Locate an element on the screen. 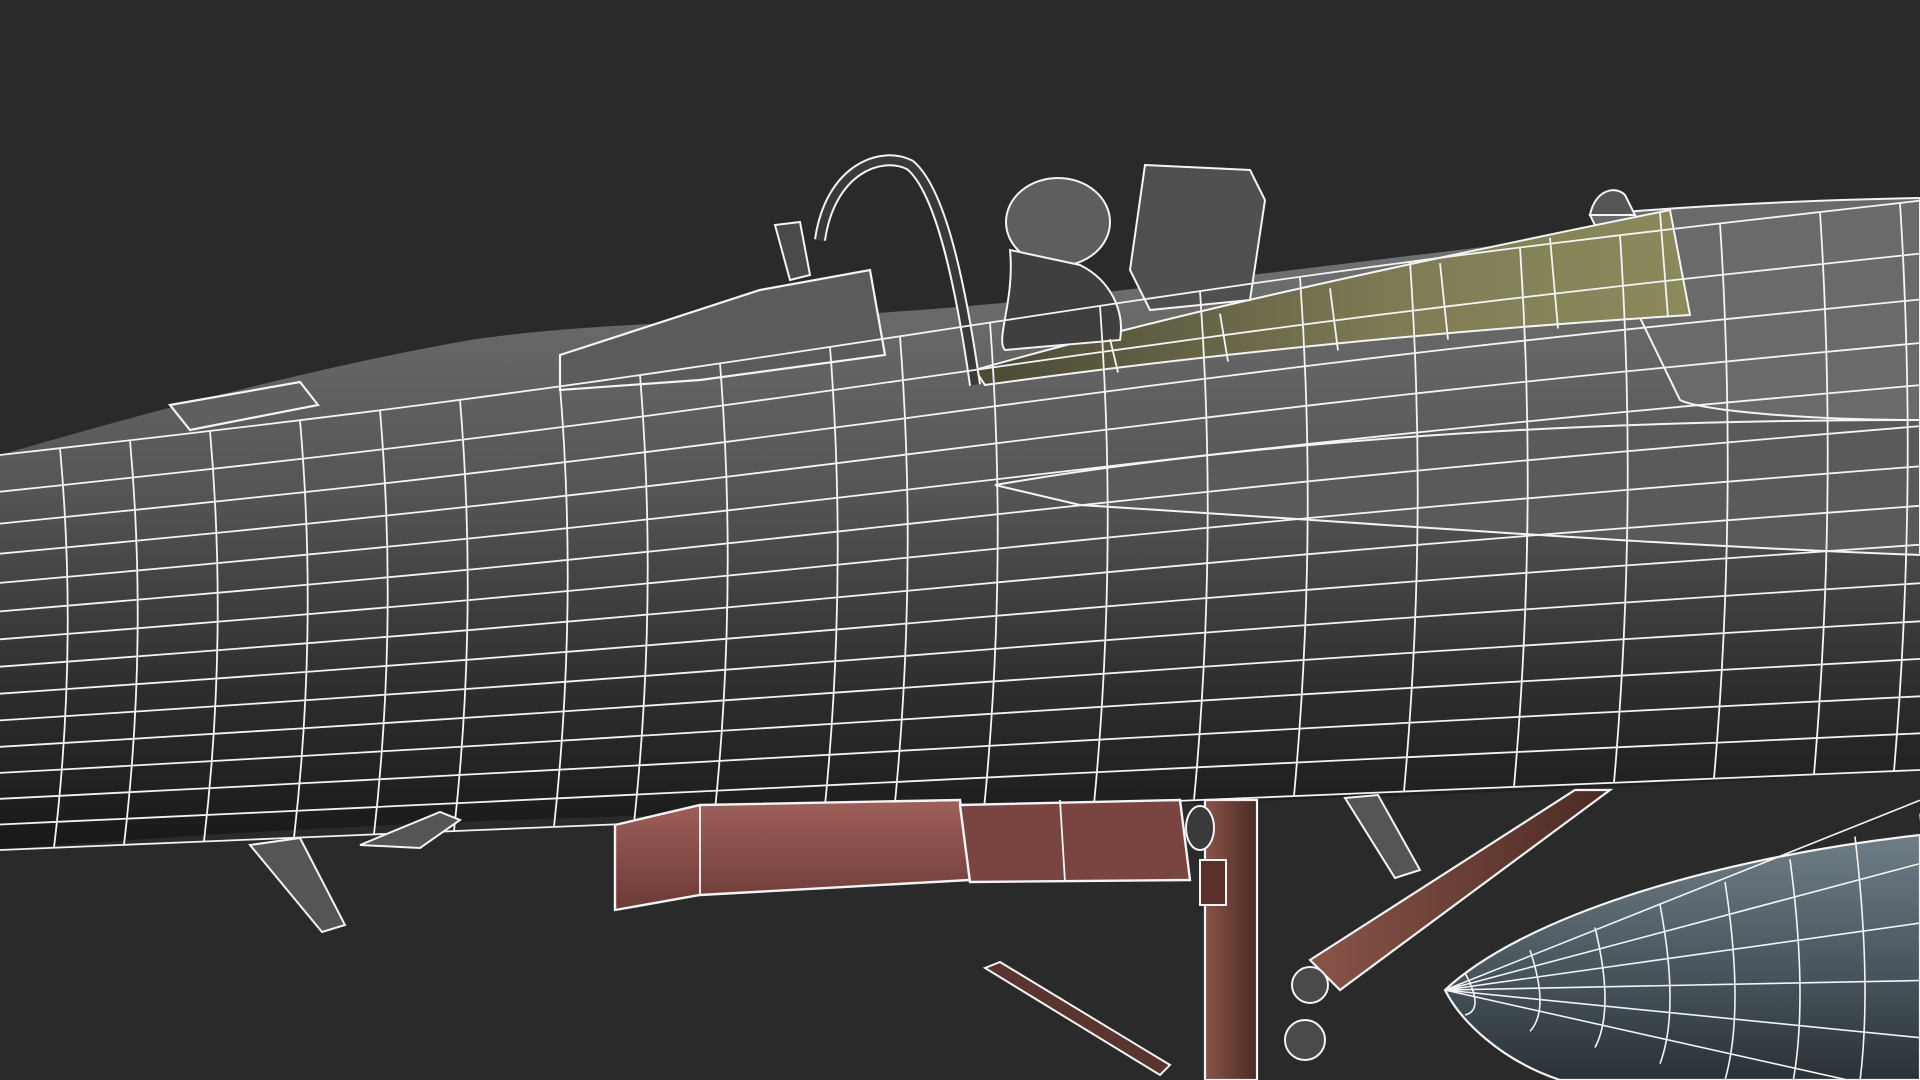 This screenshot has height=1080, width=1920. ejection-seat is located at coordinates (1197, 237).